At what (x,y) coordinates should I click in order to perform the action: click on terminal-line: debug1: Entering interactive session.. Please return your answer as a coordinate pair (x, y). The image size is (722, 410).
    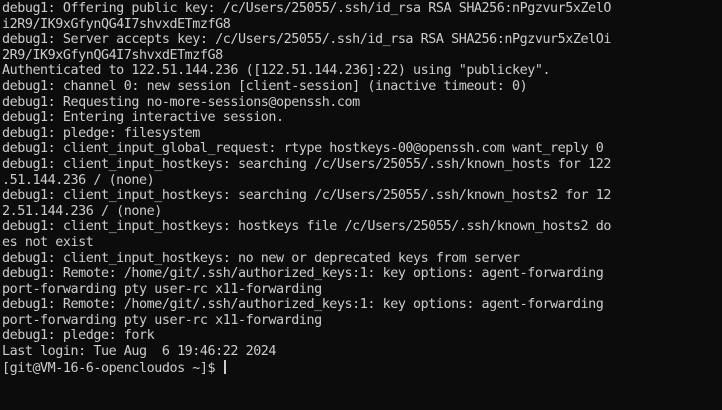
    Looking at the image, I should click on (143, 118).